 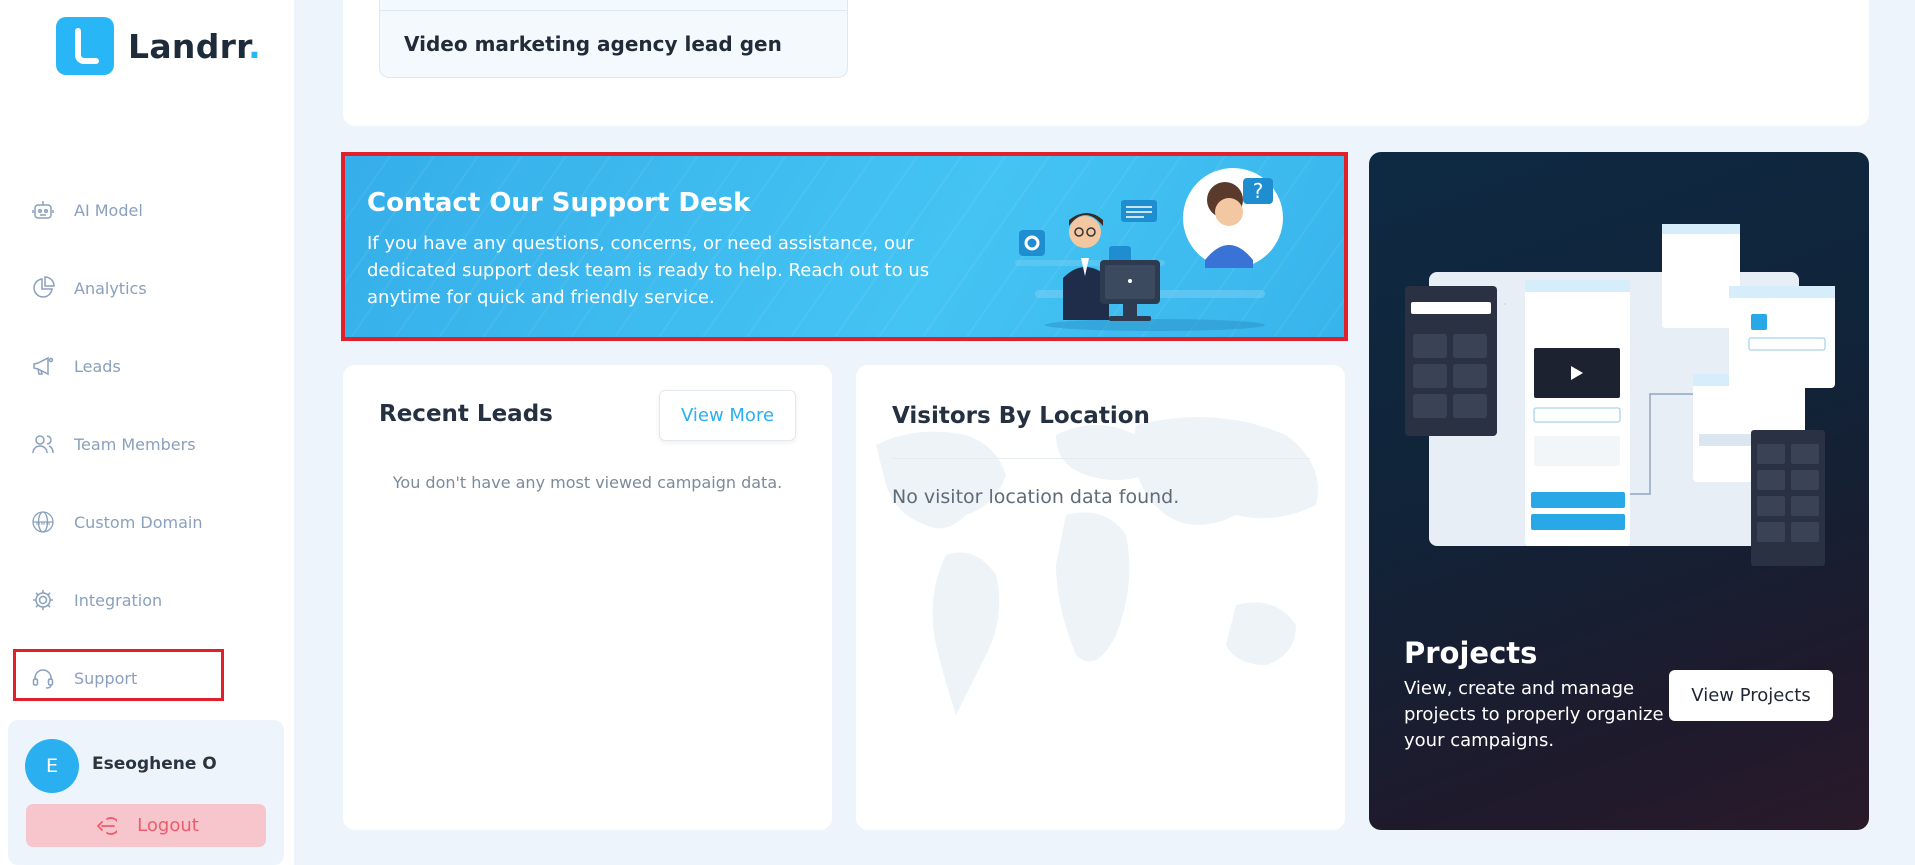 What do you see at coordinates (145, 210) in the screenshot?
I see `sidebar-item-ai-model: AI Model` at bounding box center [145, 210].